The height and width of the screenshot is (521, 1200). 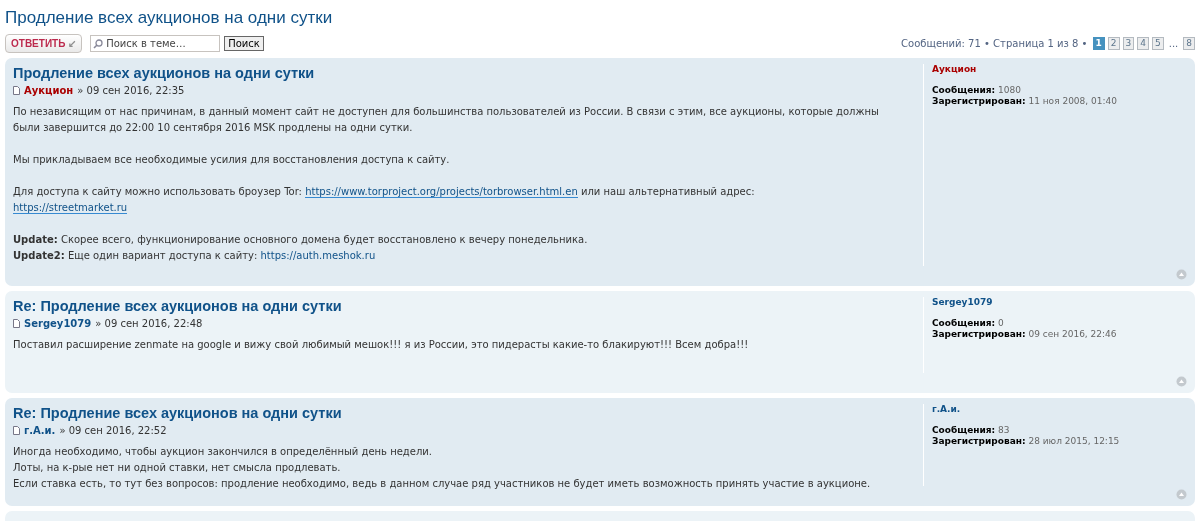 I want to click on post-text: Мы прикладываем все необходимые усилия для восстановления доступа к сайту., so click(x=231, y=159).